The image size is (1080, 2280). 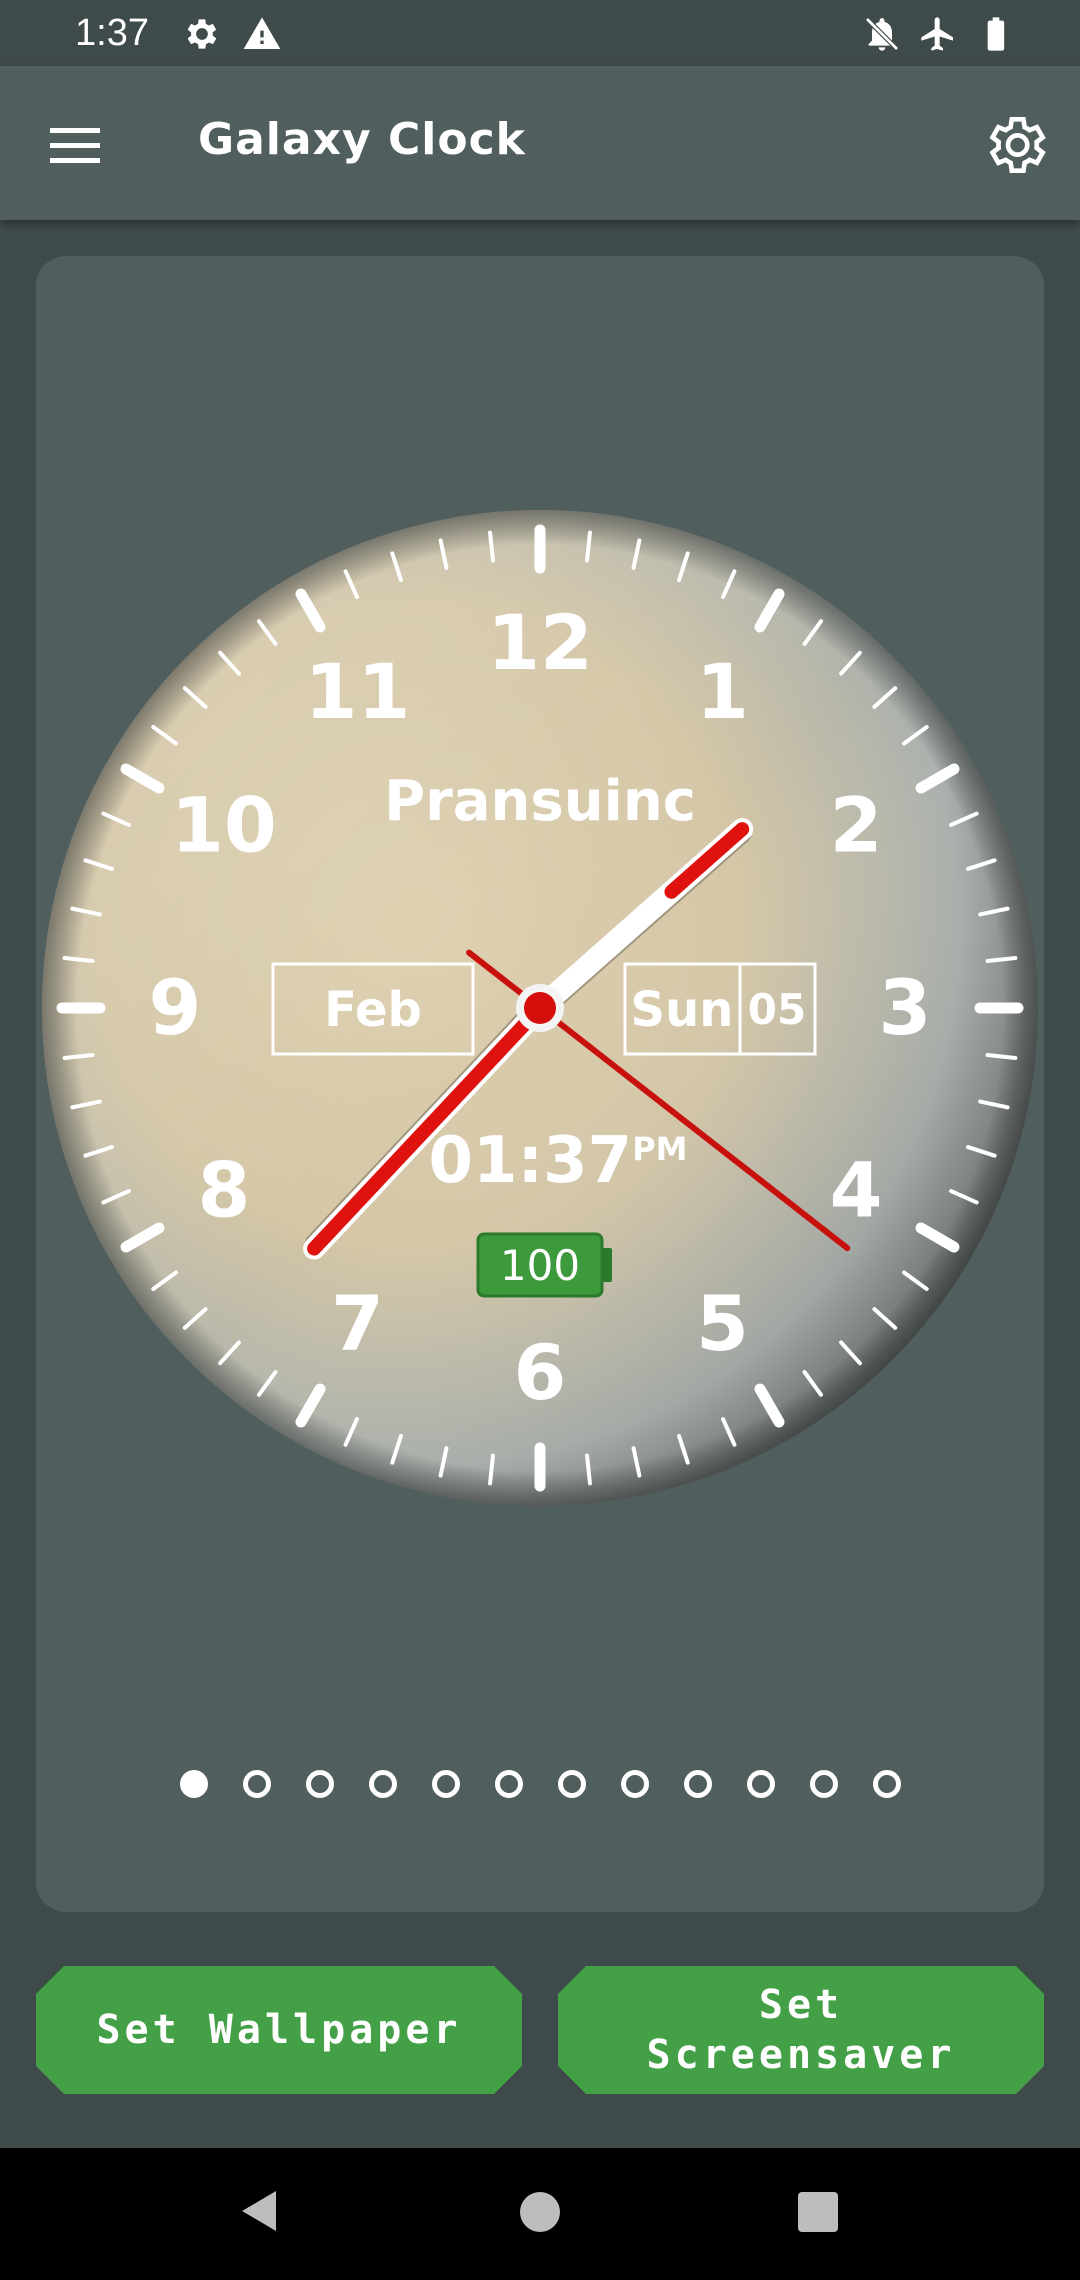 I want to click on clock-month: Feb, so click(x=373, y=1010).